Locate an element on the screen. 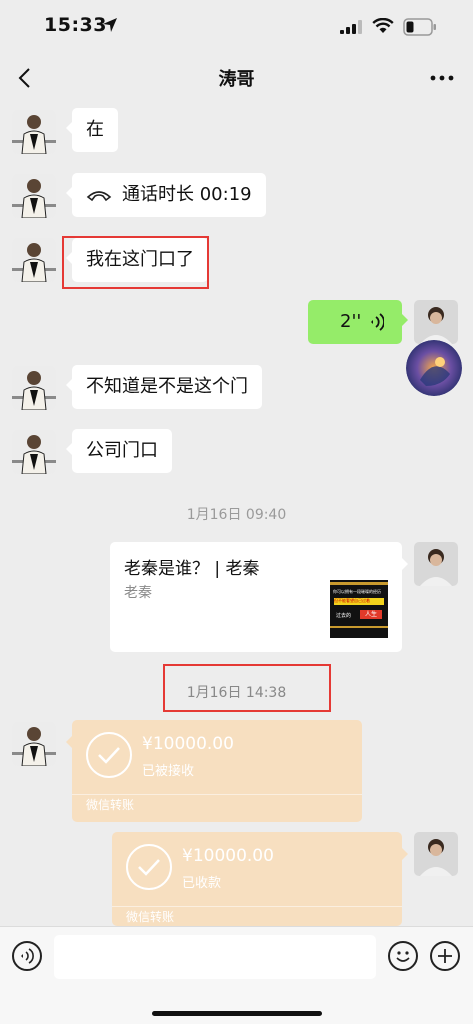 The height and width of the screenshot is (1024, 473). link-title: 老秦是谁？ | 老秦 is located at coordinates (192, 569).